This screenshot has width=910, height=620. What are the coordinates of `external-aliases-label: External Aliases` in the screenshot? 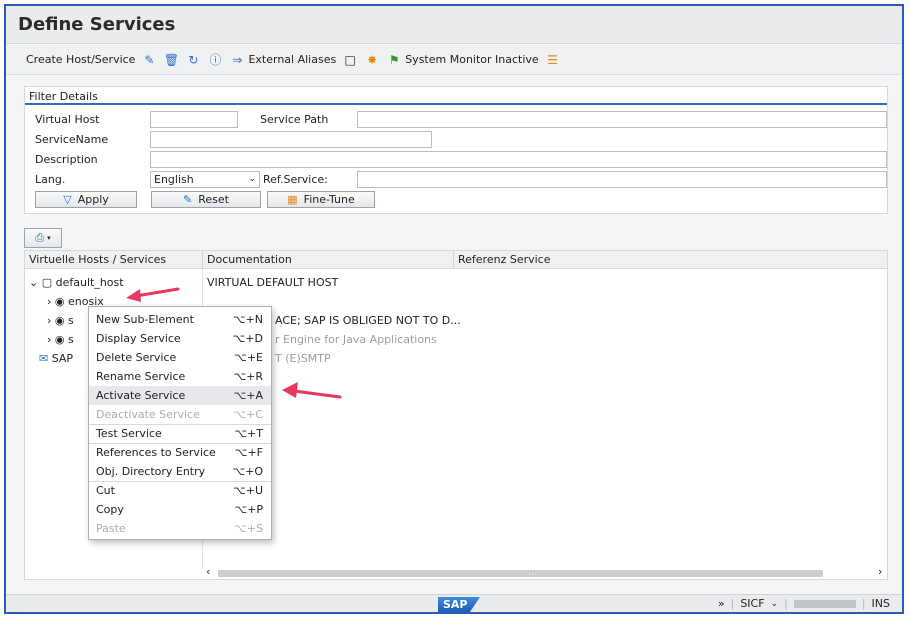 It's located at (292, 59).